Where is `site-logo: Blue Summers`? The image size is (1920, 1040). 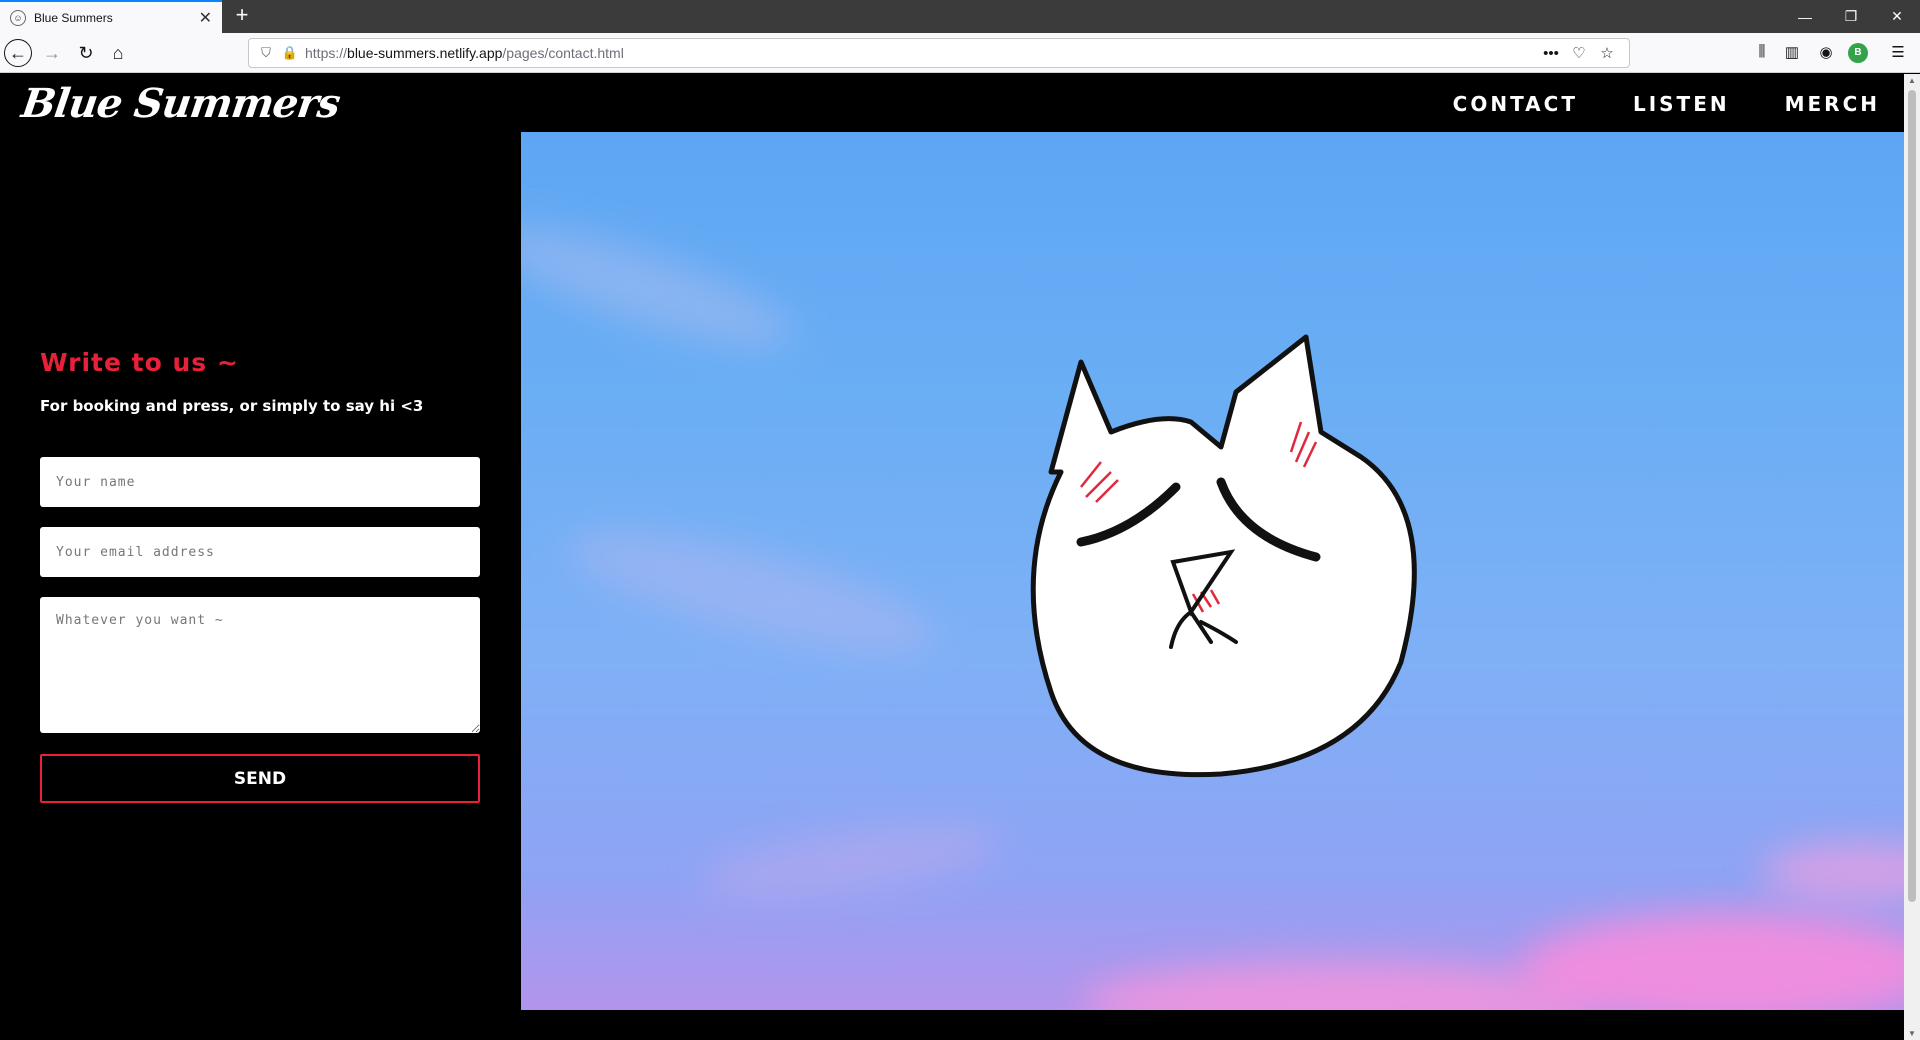
site-logo: Blue Summers is located at coordinates (181, 103).